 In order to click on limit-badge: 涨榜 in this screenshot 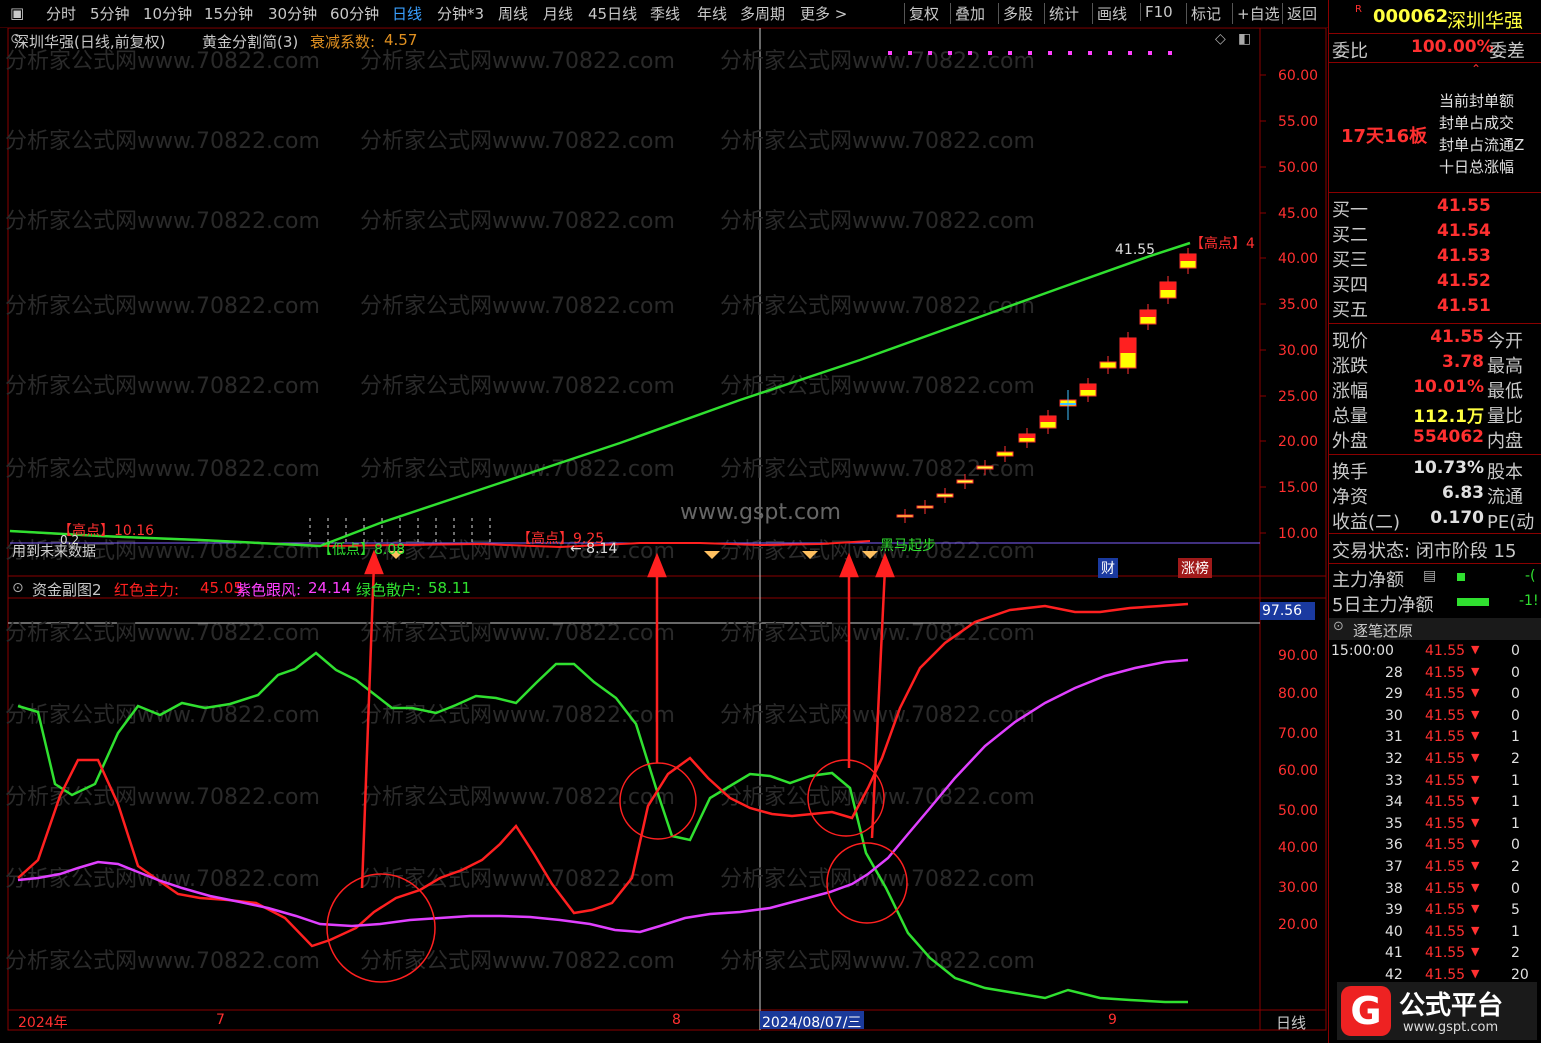, I will do `click(1195, 568)`.